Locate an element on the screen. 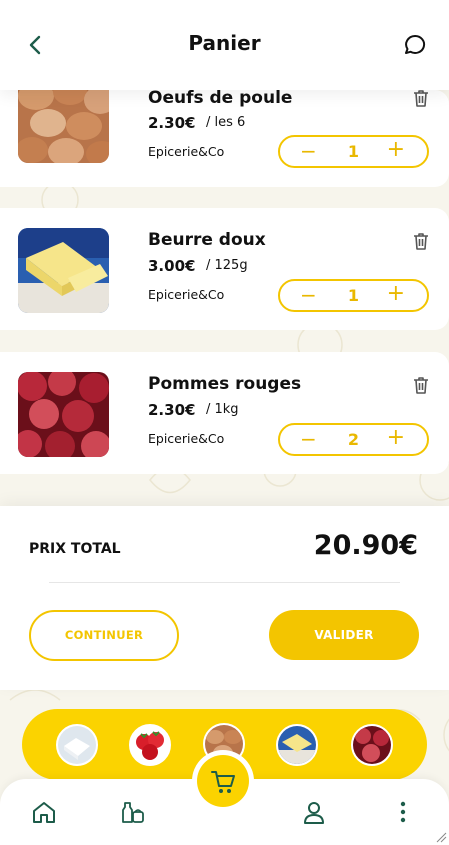 This screenshot has width=449, height=845. validate-button: VALIDER is located at coordinates (344, 635).